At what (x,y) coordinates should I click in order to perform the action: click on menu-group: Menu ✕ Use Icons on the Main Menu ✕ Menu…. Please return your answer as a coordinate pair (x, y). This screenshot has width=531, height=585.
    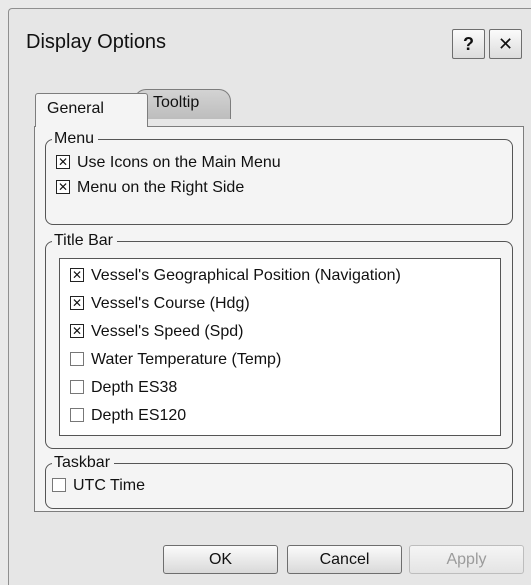
    Looking at the image, I should click on (279, 177).